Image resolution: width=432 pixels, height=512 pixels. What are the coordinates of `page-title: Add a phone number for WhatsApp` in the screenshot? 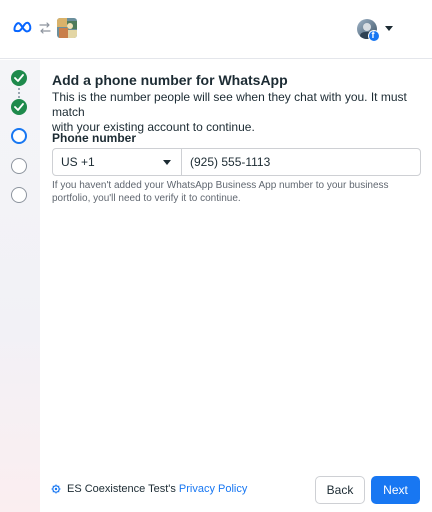 It's located at (170, 80).